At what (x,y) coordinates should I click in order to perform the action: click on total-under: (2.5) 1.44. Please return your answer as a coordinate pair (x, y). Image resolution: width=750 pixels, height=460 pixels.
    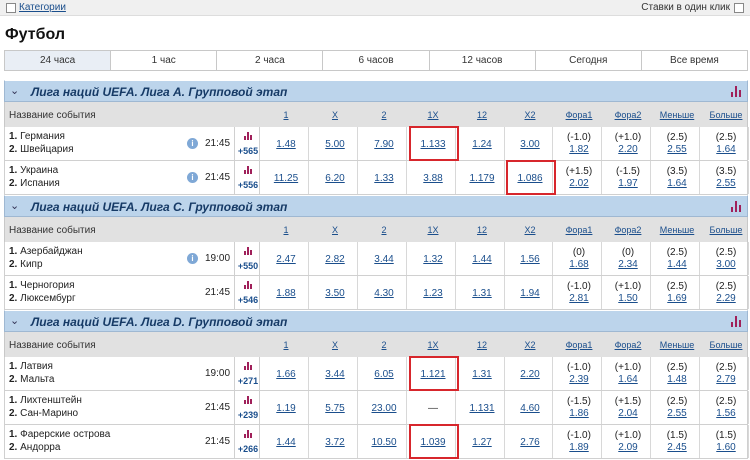
    Looking at the image, I should click on (677, 259).